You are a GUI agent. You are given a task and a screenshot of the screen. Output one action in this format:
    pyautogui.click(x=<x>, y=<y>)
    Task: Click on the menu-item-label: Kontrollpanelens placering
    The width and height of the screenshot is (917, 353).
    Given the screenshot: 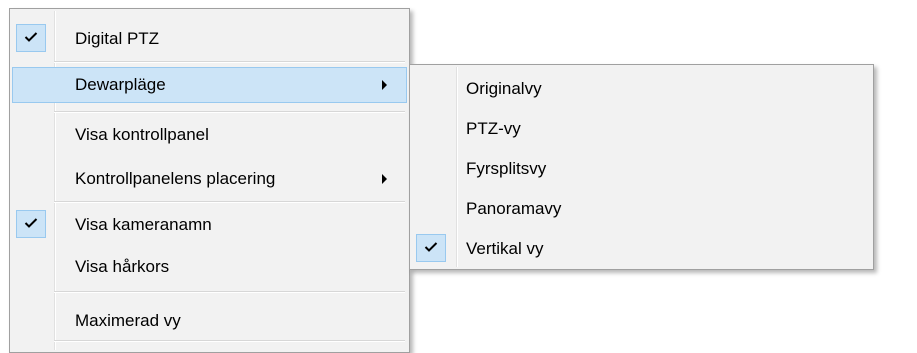 What is the action you would take?
    pyautogui.click(x=175, y=178)
    